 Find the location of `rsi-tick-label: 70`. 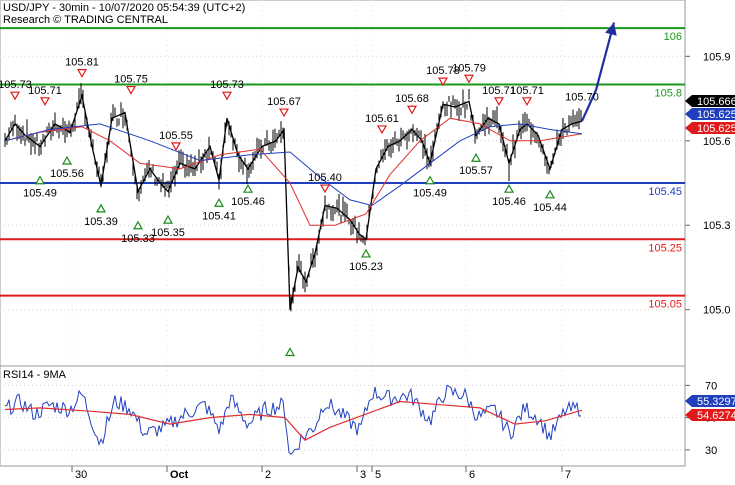

rsi-tick-label: 70 is located at coordinates (711, 386).